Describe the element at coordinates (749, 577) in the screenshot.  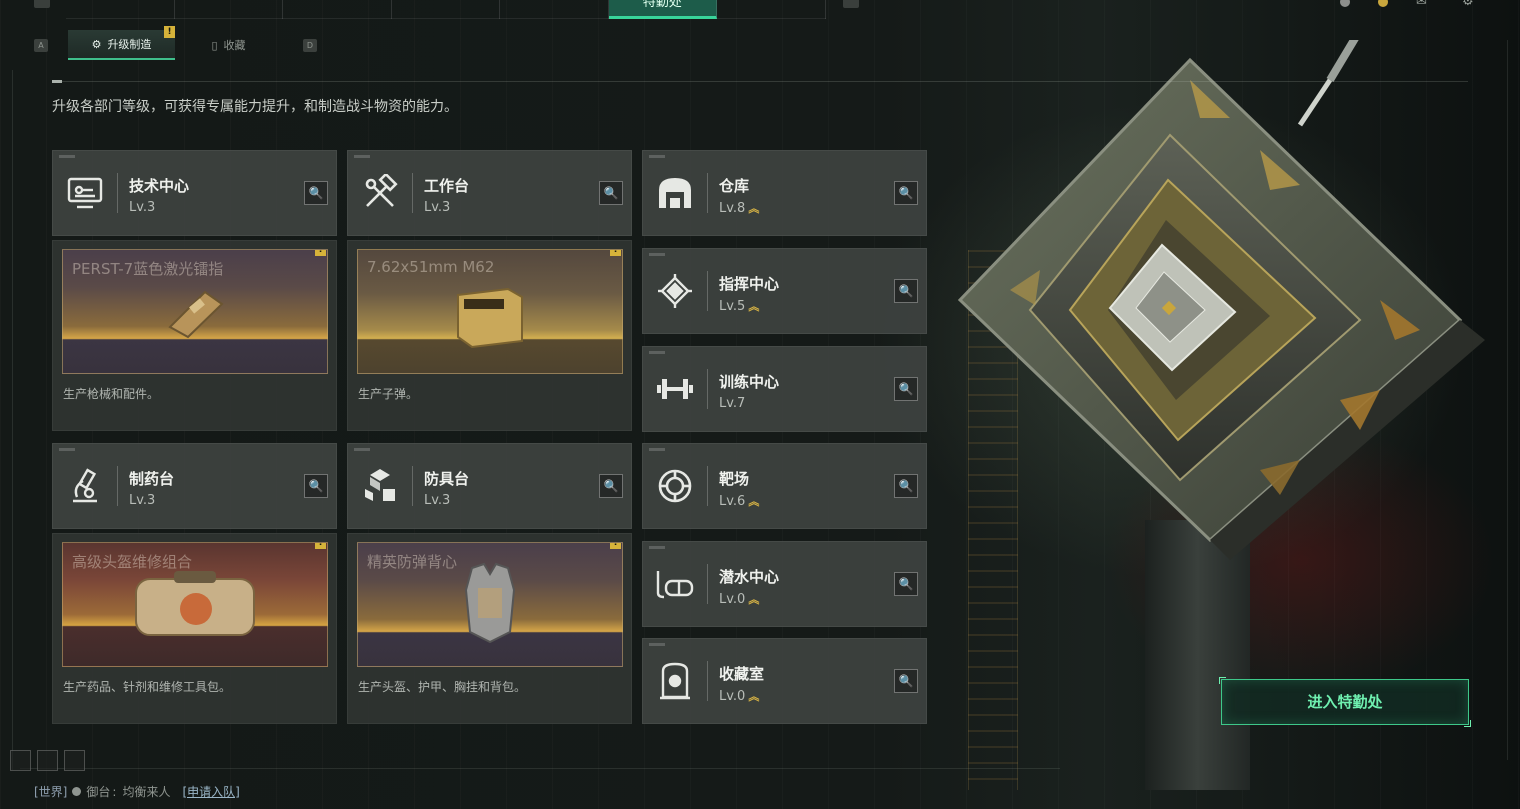
I see `dept-name: 潜水中心` at that location.